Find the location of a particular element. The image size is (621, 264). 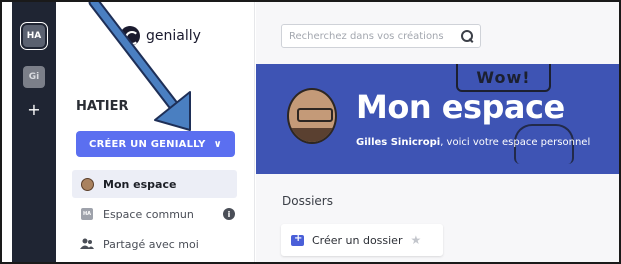

search-field: Recherchez dans vos créations is located at coordinates (381, 36).